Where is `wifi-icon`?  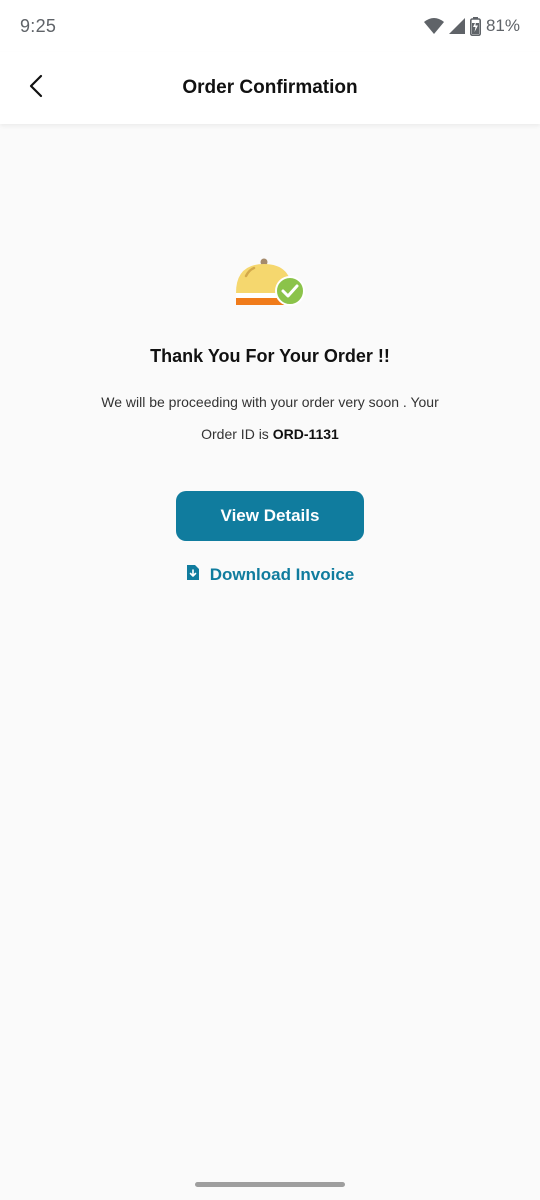 wifi-icon is located at coordinates (433, 26).